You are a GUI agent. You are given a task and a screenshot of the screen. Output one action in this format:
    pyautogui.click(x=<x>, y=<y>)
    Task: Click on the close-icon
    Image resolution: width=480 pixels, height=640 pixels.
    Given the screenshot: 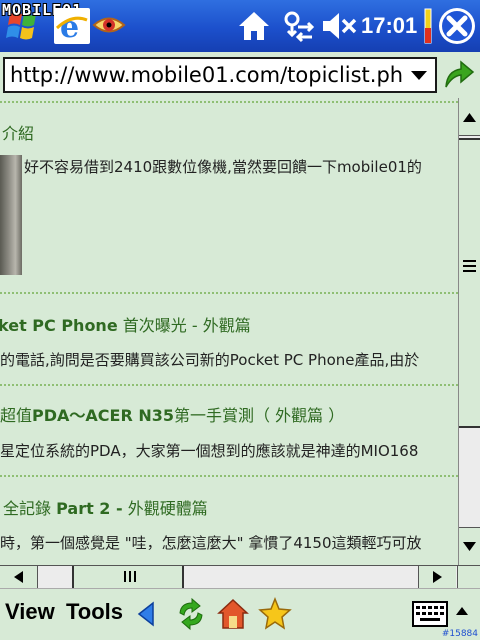 What is the action you would take?
    pyautogui.click(x=457, y=26)
    